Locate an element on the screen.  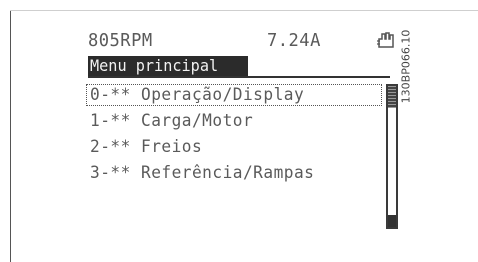
menu-item-reference-ramps: 3-** Referência/Rampas is located at coordinates (202, 173).